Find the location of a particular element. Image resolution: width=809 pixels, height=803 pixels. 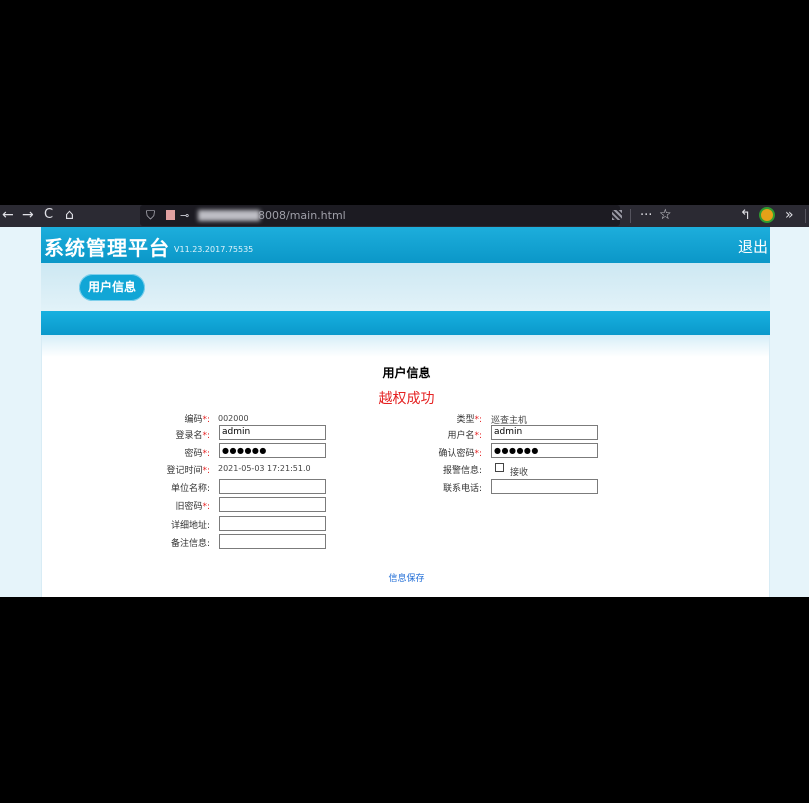

url-text: 8008/main.html is located at coordinates (302, 215).